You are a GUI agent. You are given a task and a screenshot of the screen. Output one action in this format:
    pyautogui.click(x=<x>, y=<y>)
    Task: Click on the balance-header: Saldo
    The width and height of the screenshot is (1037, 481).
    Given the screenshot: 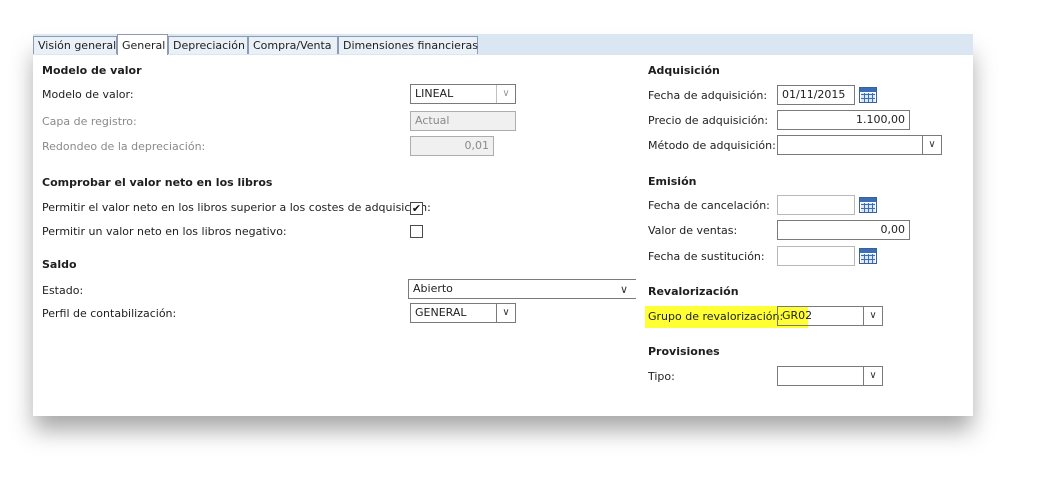 What is the action you would take?
    pyautogui.click(x=59, y=264)
    